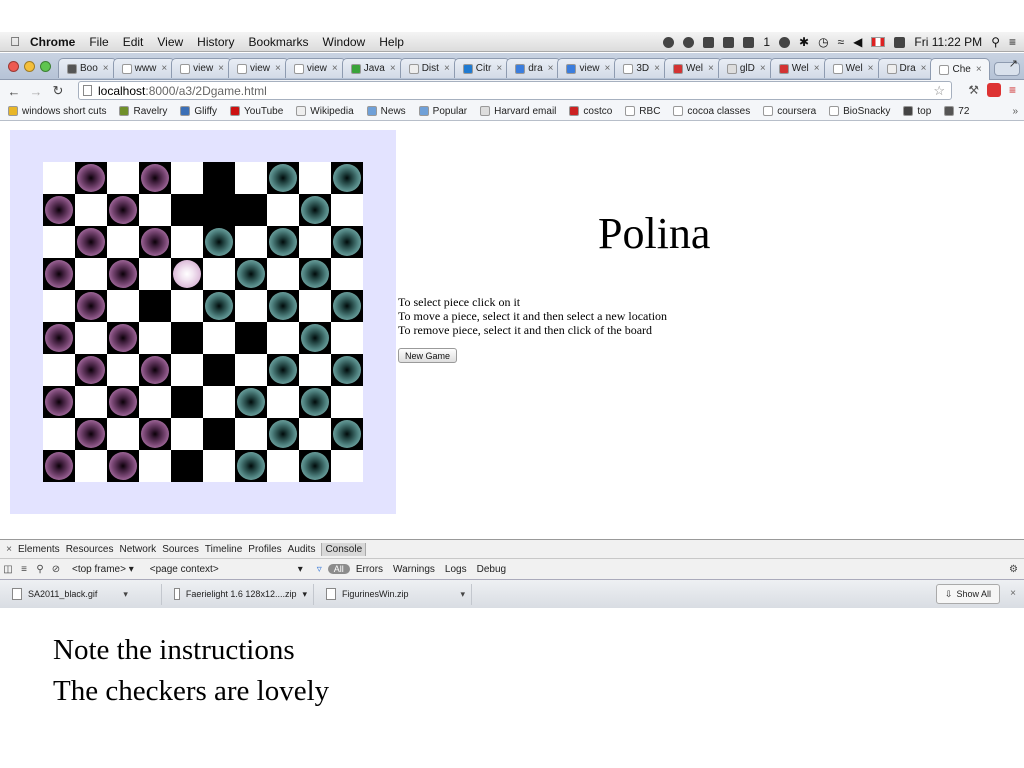 This screenshot has width=1024, height=768. I want to click on menu-edit: Edit, so click(133, 42).